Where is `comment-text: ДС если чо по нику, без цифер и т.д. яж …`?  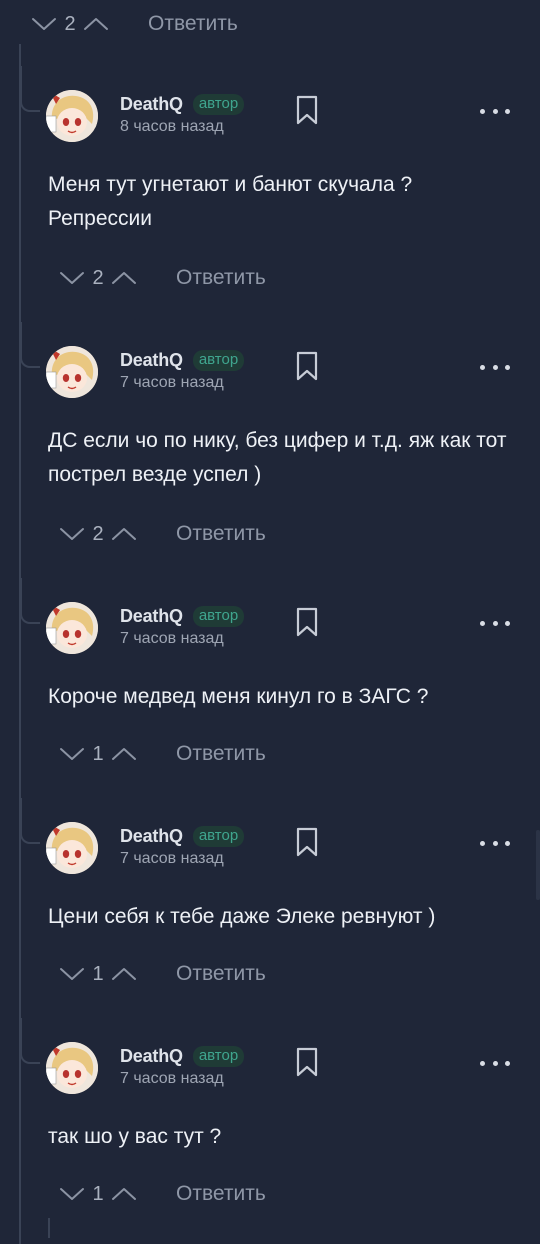 comment-text: ДС если чо по нику, без цифер и т.д. яж … is located at coordinates (277, 457).